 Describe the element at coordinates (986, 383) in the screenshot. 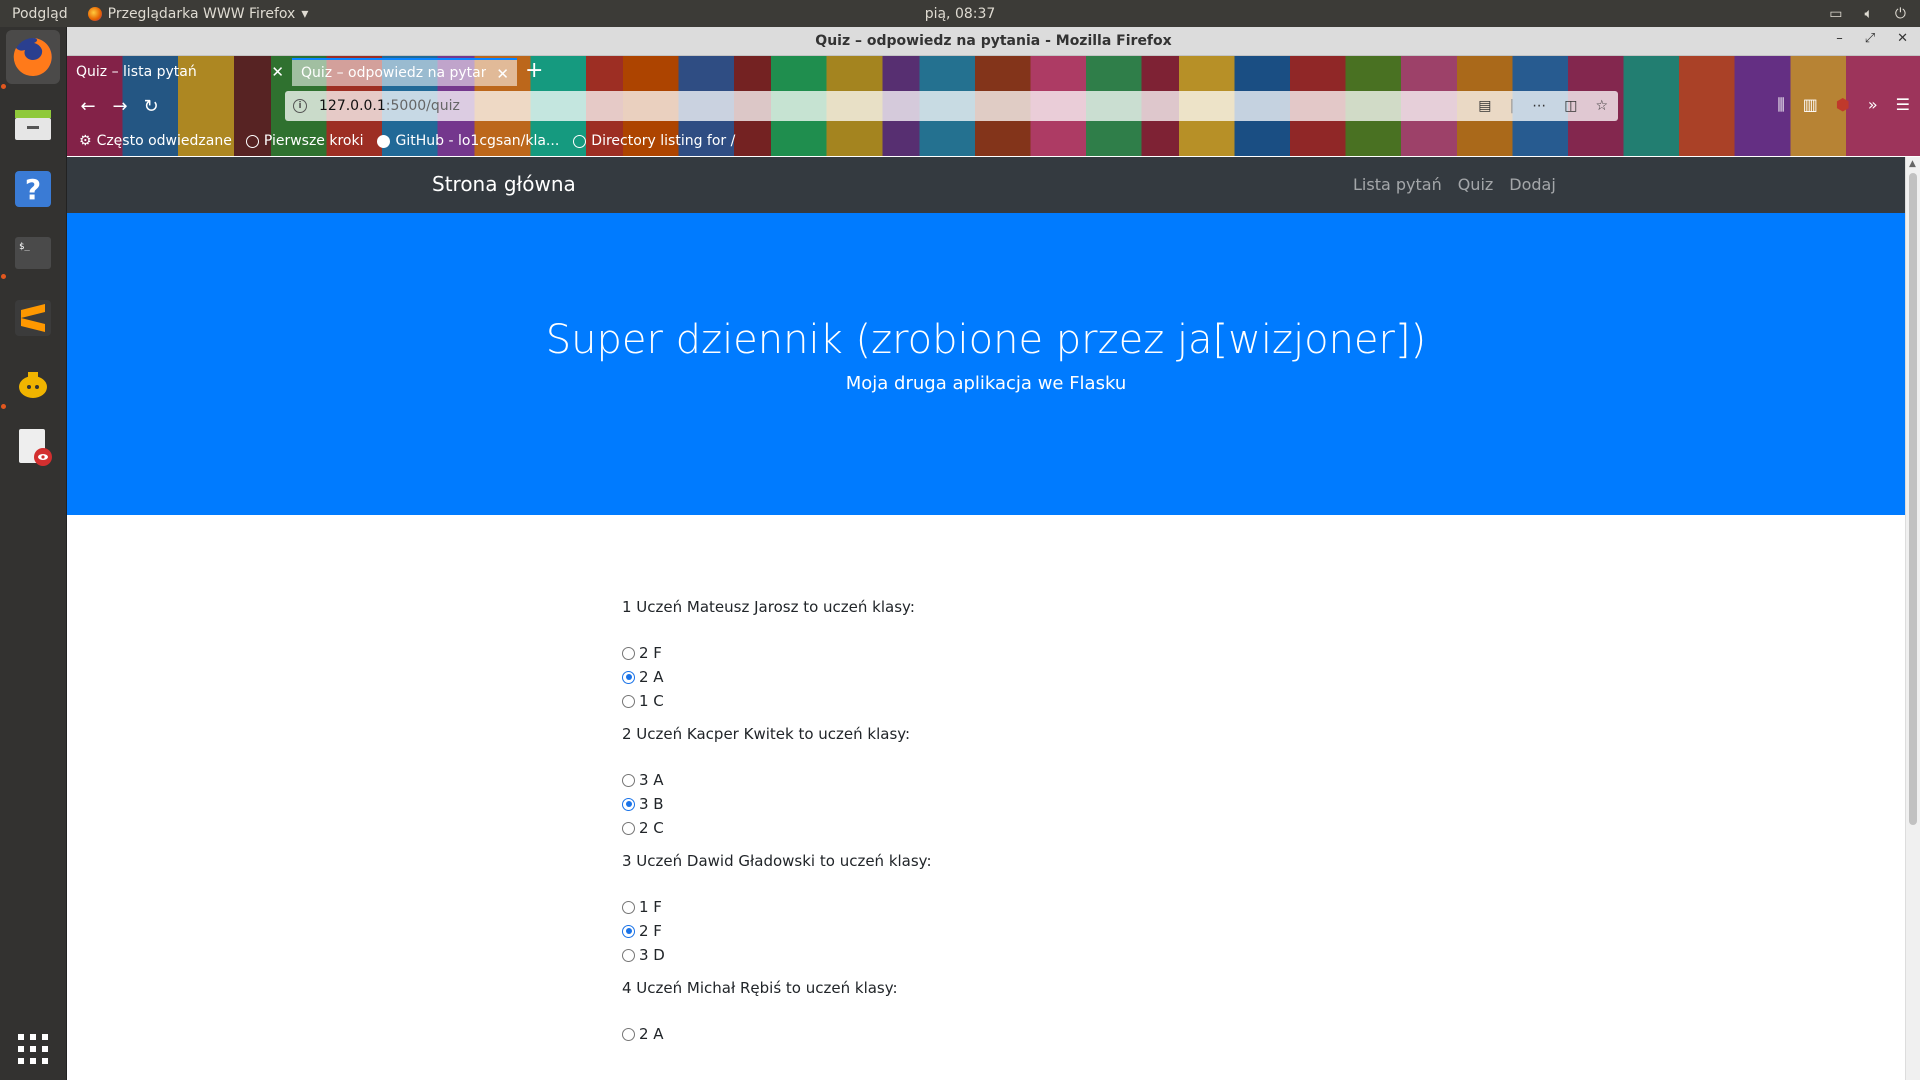

I see `page-subtitle: Moja druga aplikacja we Flasku` at that location.